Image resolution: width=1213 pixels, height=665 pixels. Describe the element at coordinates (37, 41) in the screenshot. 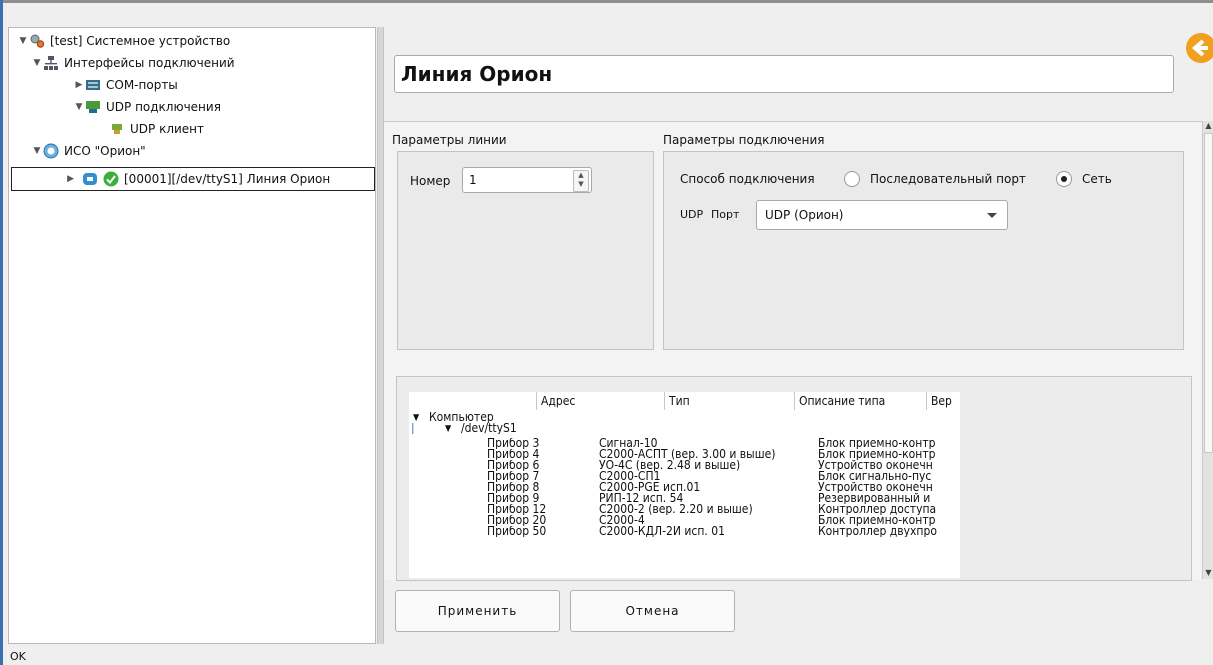

I see `gears-icon` at that location.